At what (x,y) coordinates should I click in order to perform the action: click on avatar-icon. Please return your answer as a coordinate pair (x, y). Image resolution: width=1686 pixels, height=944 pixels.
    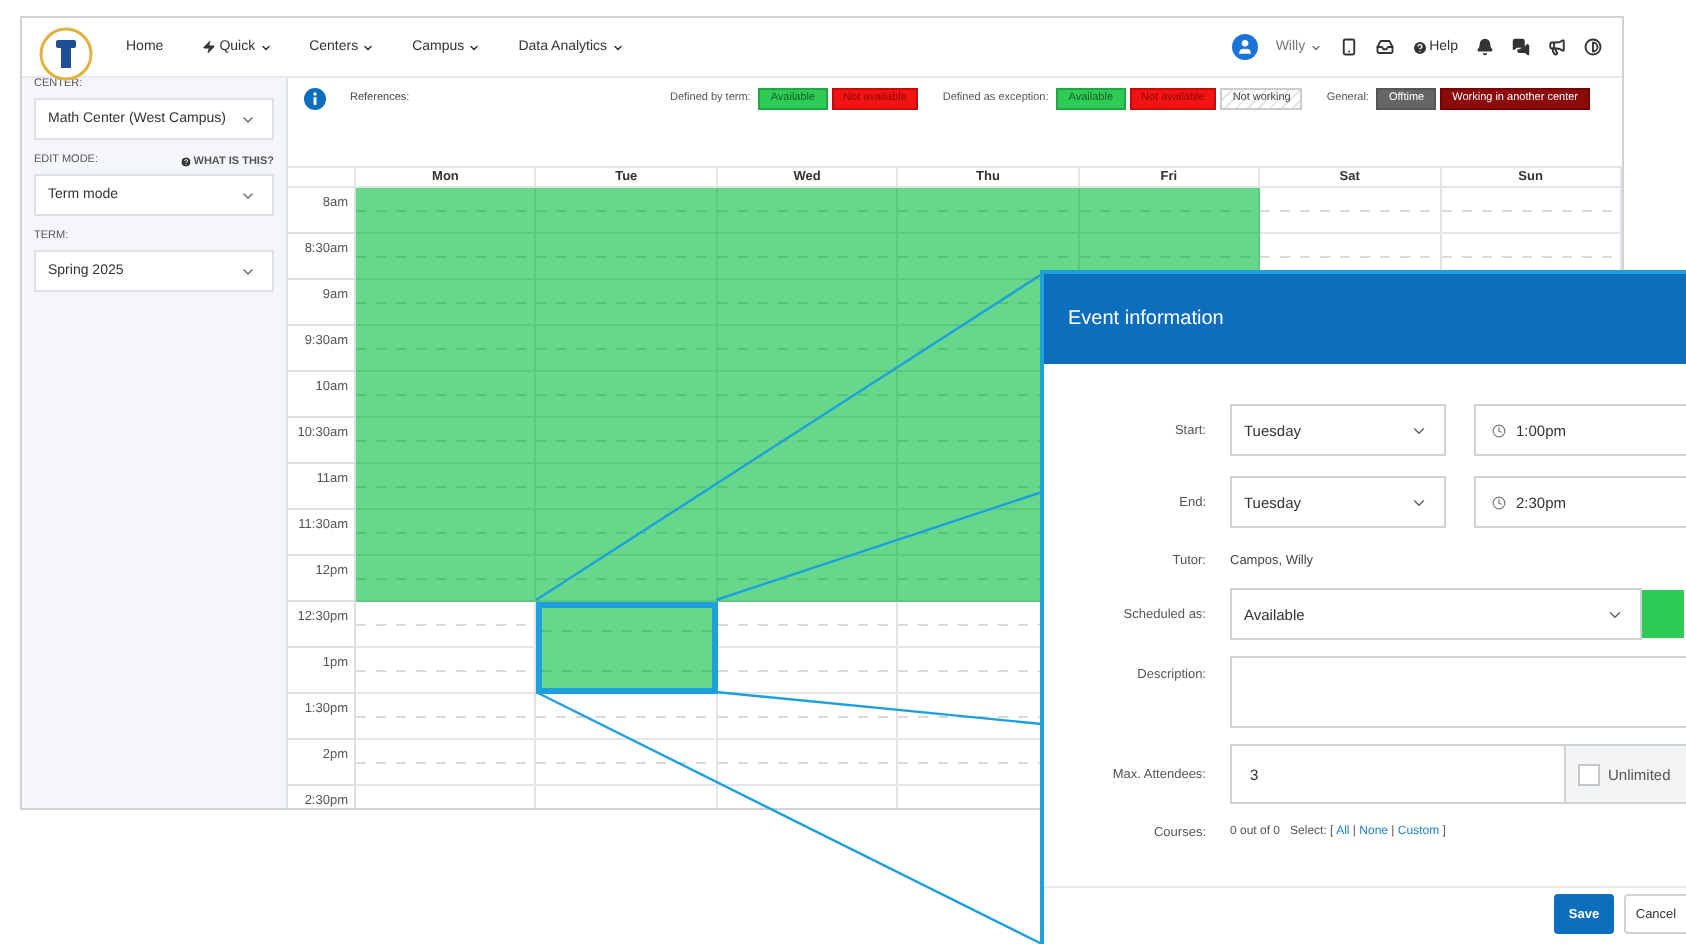
    Looking at the image, I should click on (1244, 47).